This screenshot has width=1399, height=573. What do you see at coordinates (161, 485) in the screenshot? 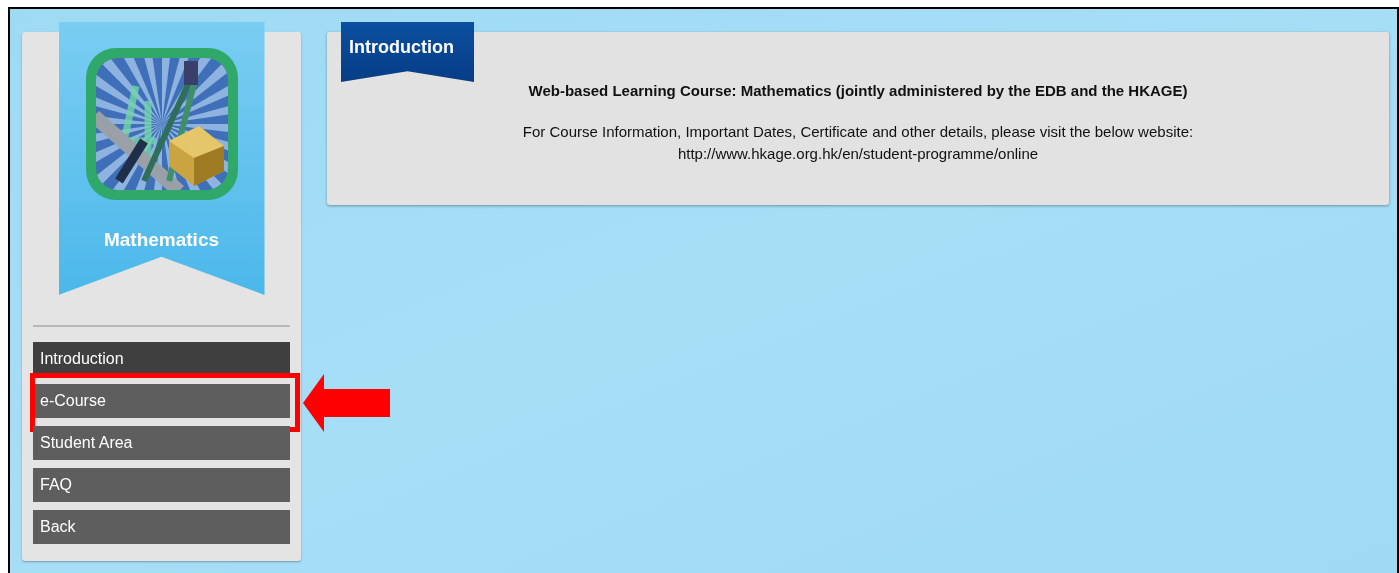
I see `nav-item: FAQ` at bounding box center [161, 485].